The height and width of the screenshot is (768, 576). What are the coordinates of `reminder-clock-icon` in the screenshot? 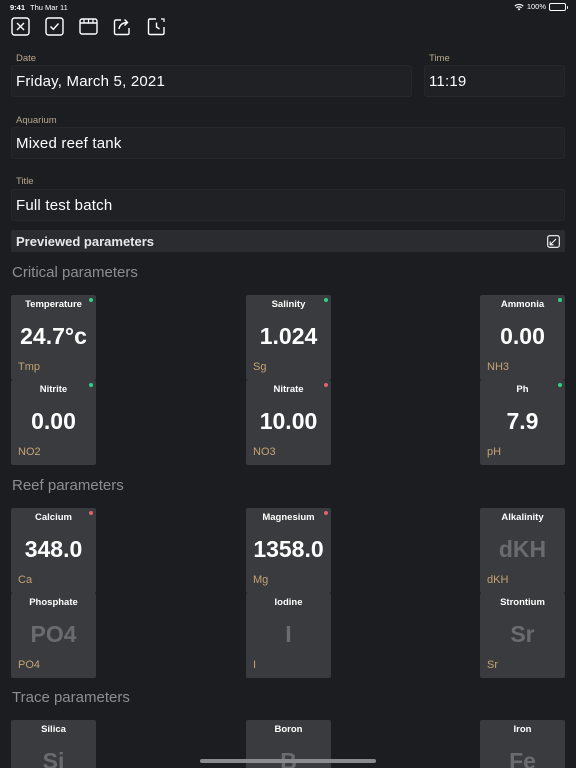 It's located at (156, 26).